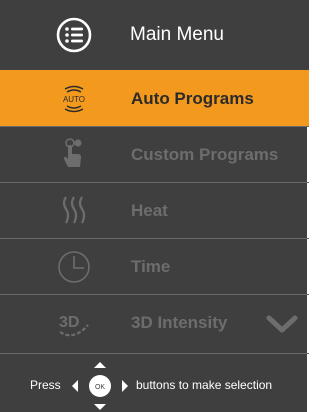  What do you see at coordinates (205, 154) in the screenshot?
I see `menu-item-label: Custom Programs` at bounding box center [205, 154].